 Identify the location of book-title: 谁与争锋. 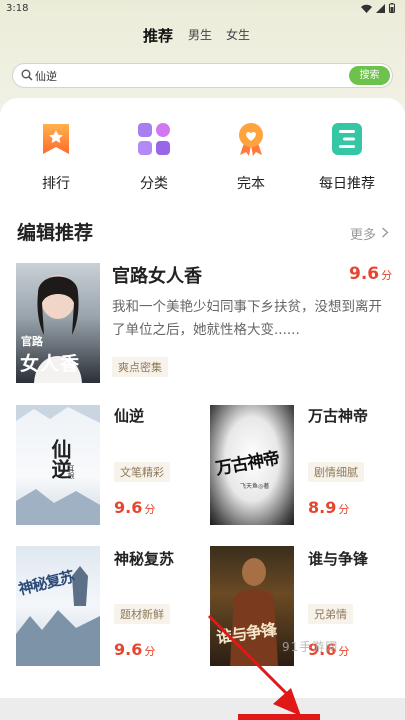
(338, 558).